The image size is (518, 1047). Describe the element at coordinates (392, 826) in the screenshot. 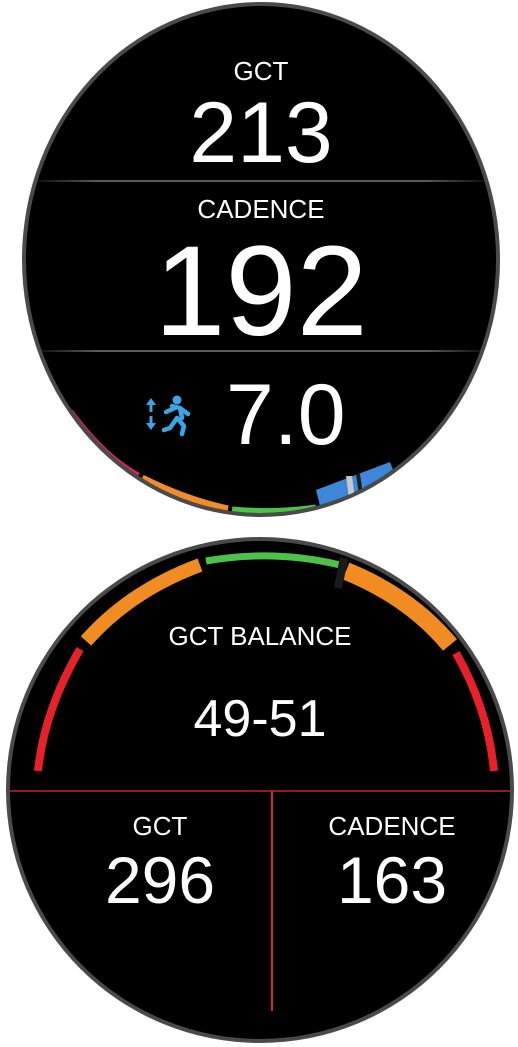

I see `right-cadence-label: CADENCE` at that location.